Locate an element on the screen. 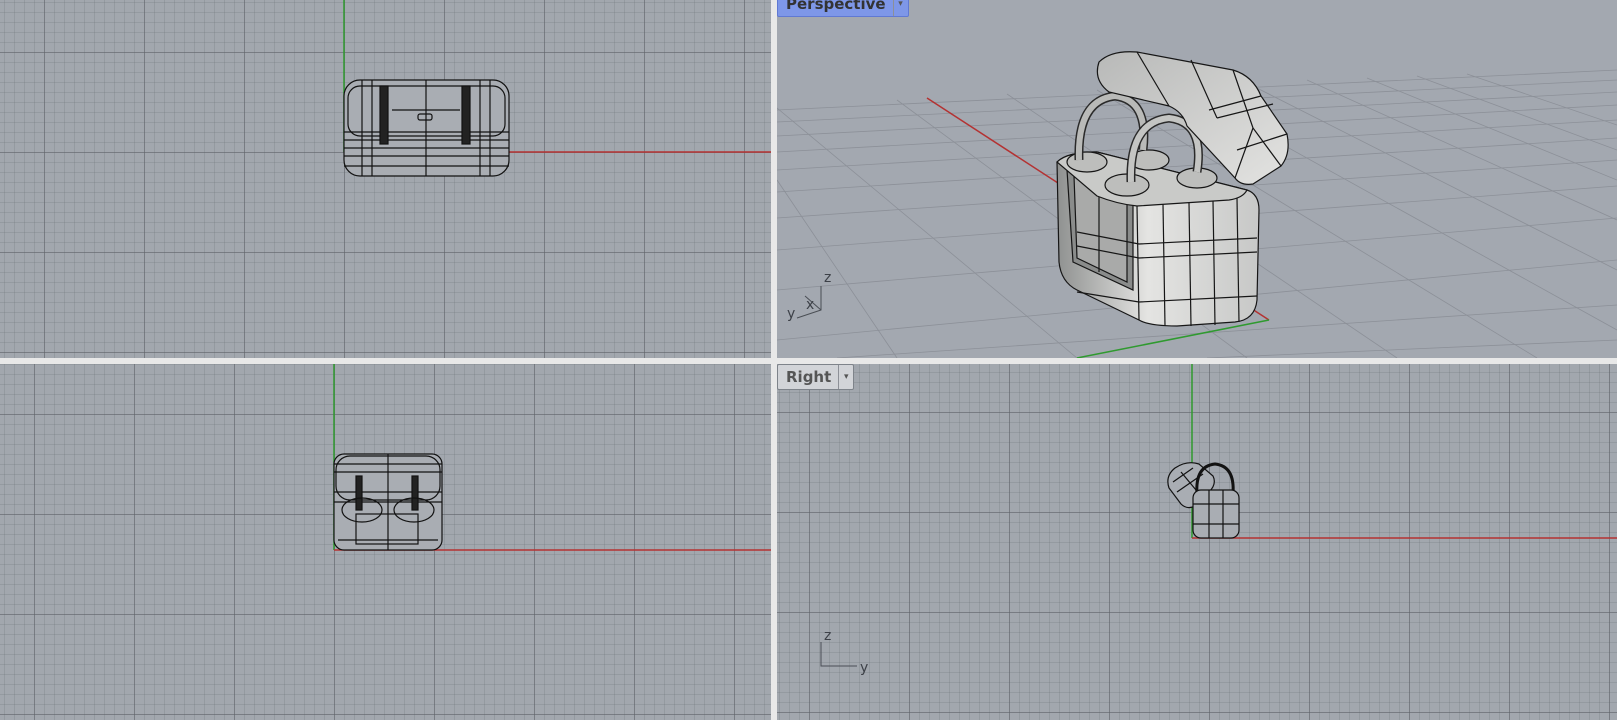  viewport-title-right: Right ▾ is located at coordinates (816, 377).